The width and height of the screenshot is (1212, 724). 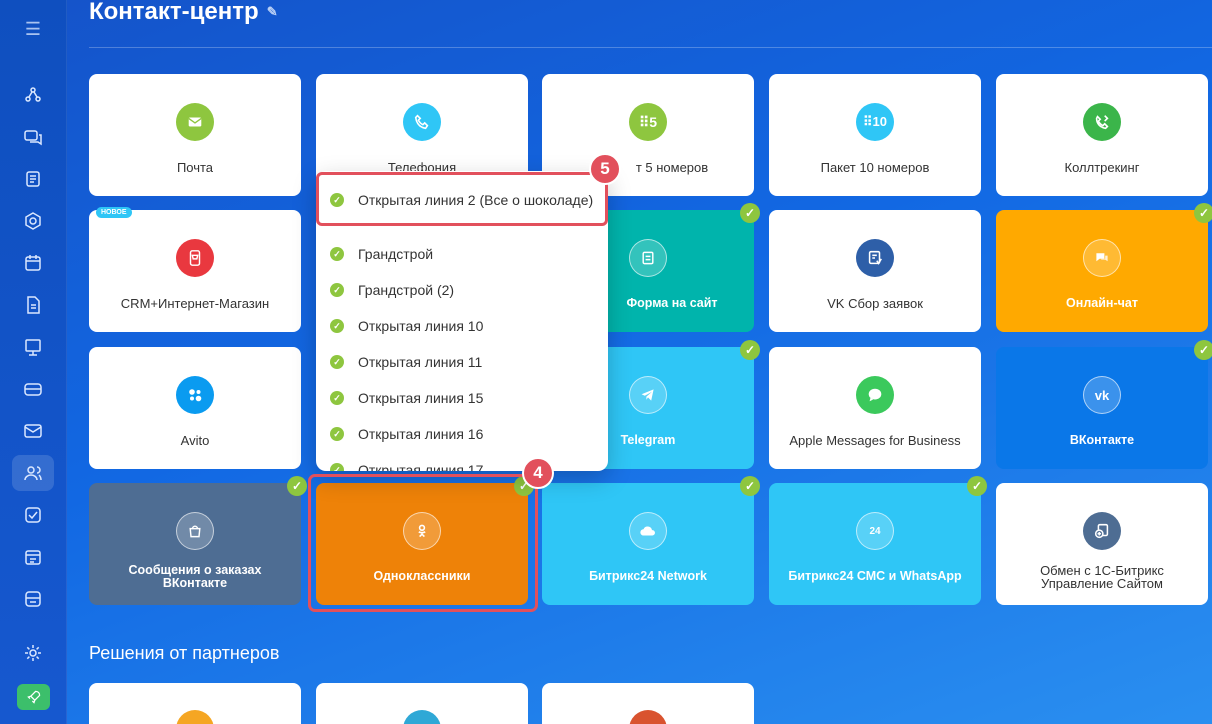 What do you see at coordinates (195, 408) in the screenshot?
I see `tile-avito: Avito` at bounding box center [195, 408].